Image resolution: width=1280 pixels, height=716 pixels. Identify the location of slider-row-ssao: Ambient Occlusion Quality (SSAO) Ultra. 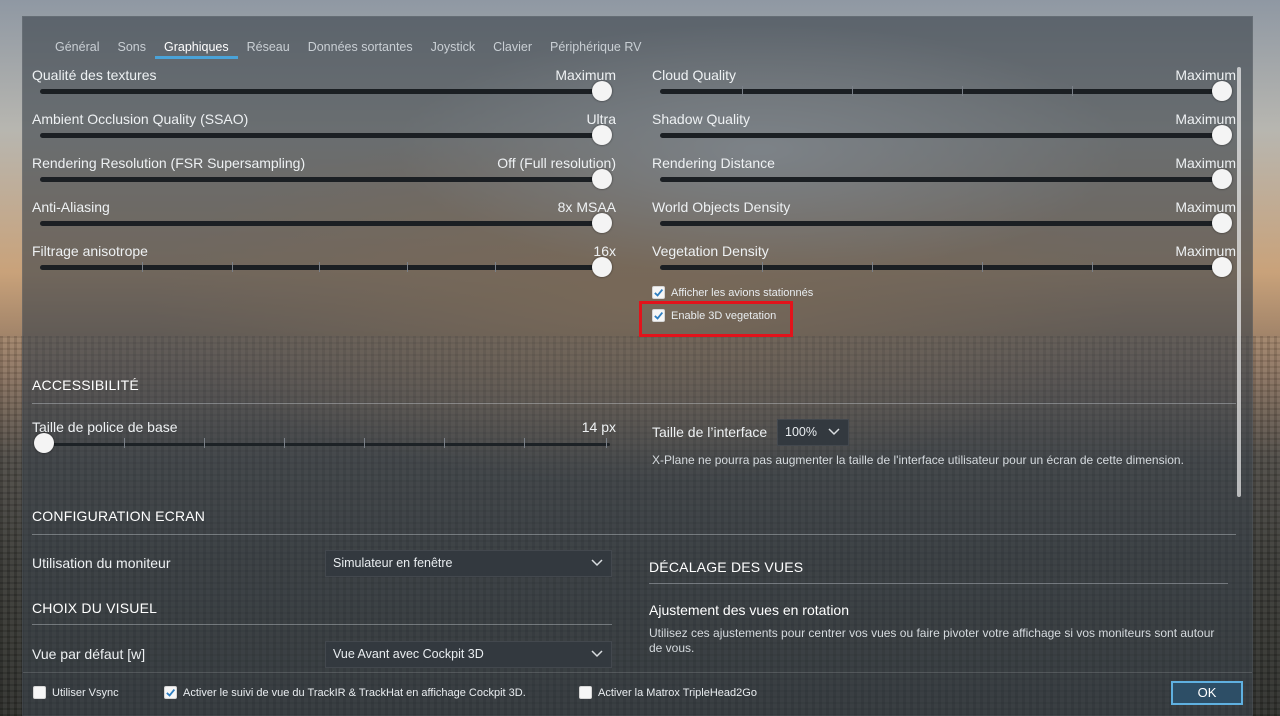
(324, 131).